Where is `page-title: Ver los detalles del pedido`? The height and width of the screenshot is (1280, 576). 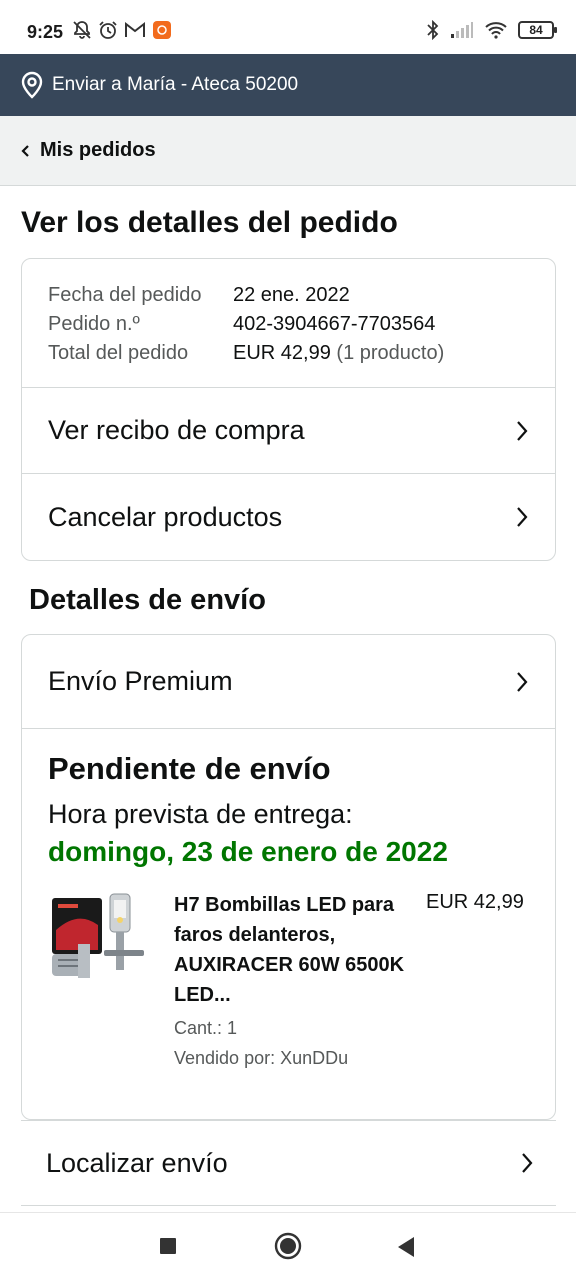 page-title: Ver los detalles del pedido is located at coordinates (209, 222).